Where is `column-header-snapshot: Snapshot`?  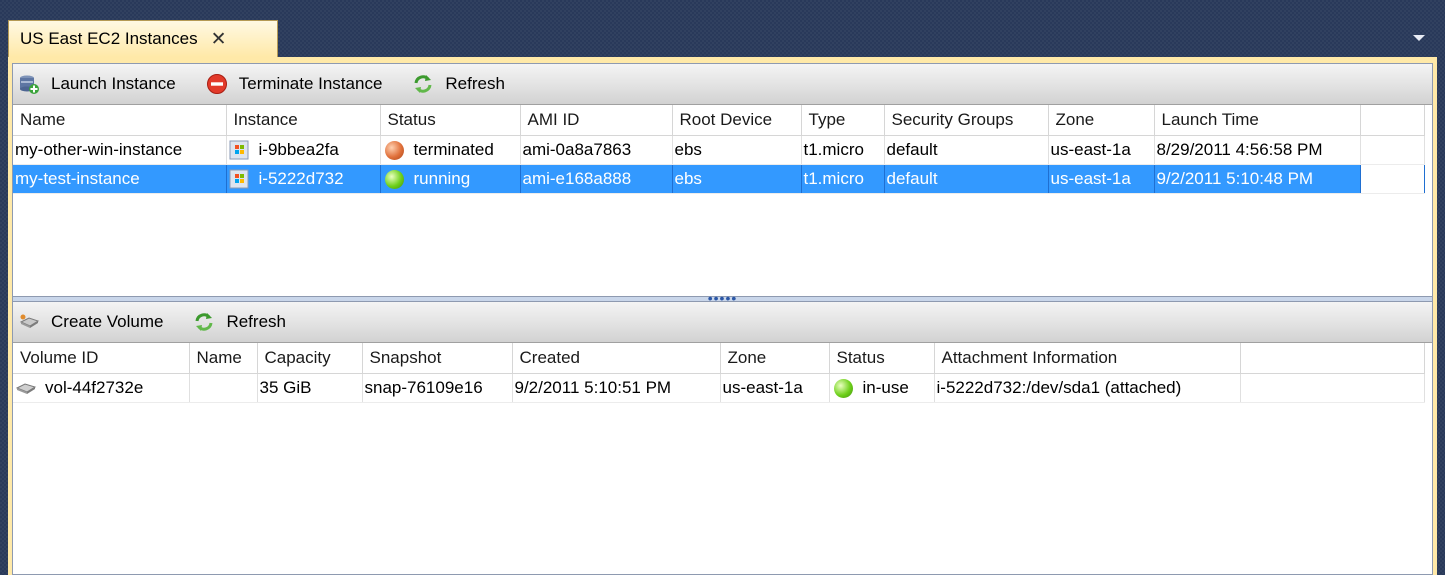
column-header-snapshot: Snapshot is located at coordinates (437, 358).